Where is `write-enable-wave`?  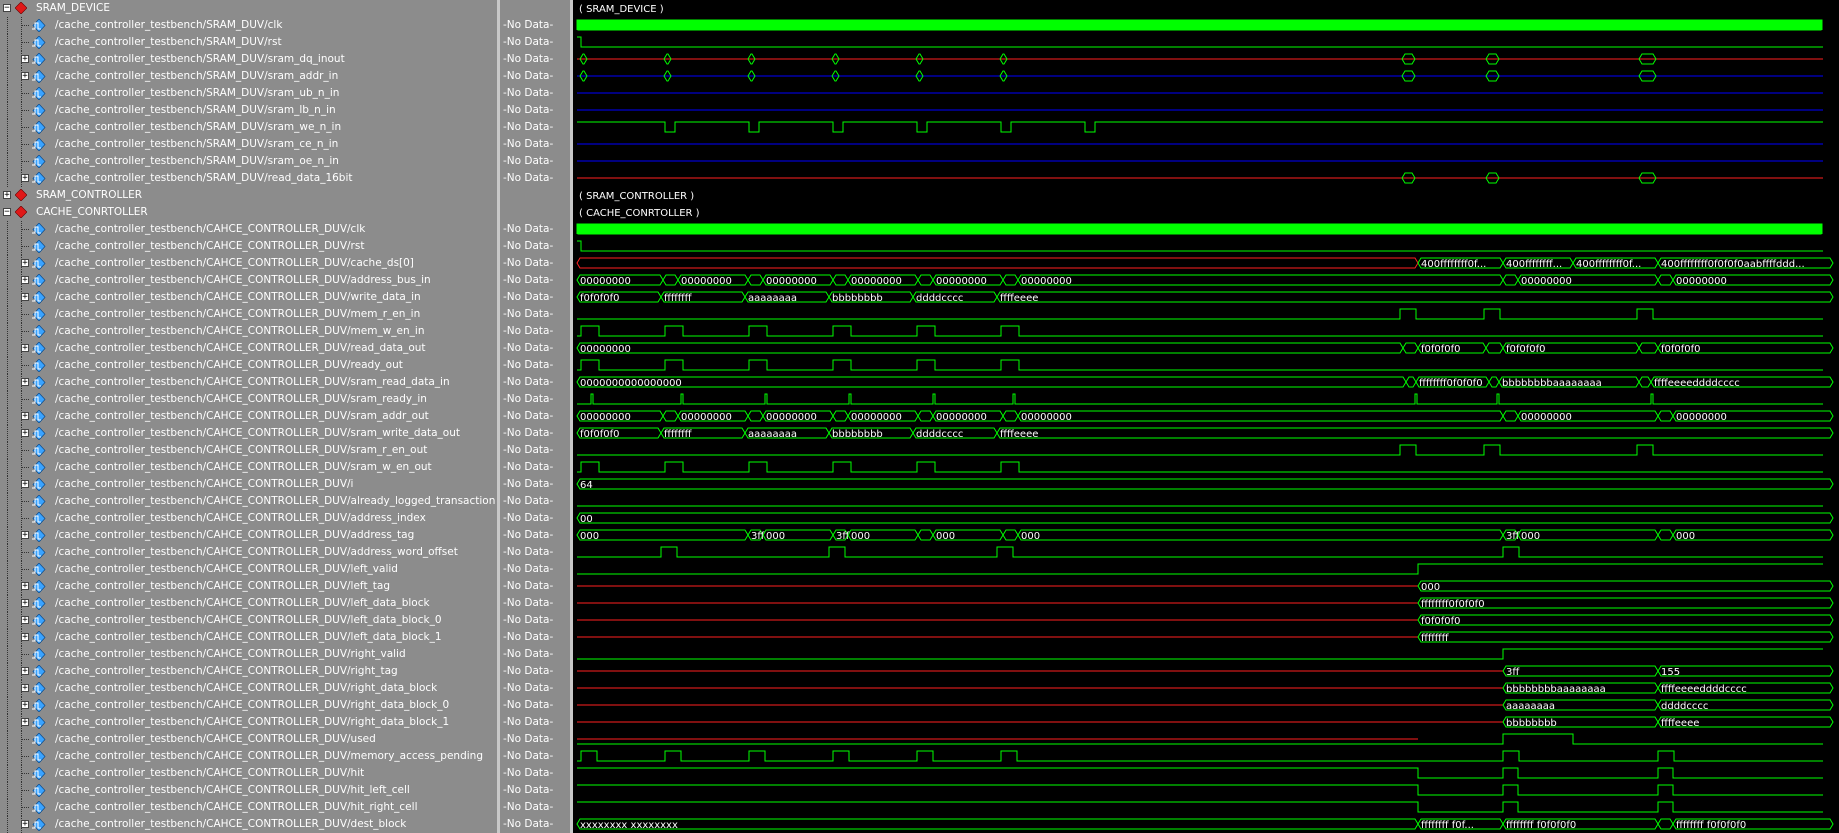
write-enable-wave is located at coordinates (1200, 331).